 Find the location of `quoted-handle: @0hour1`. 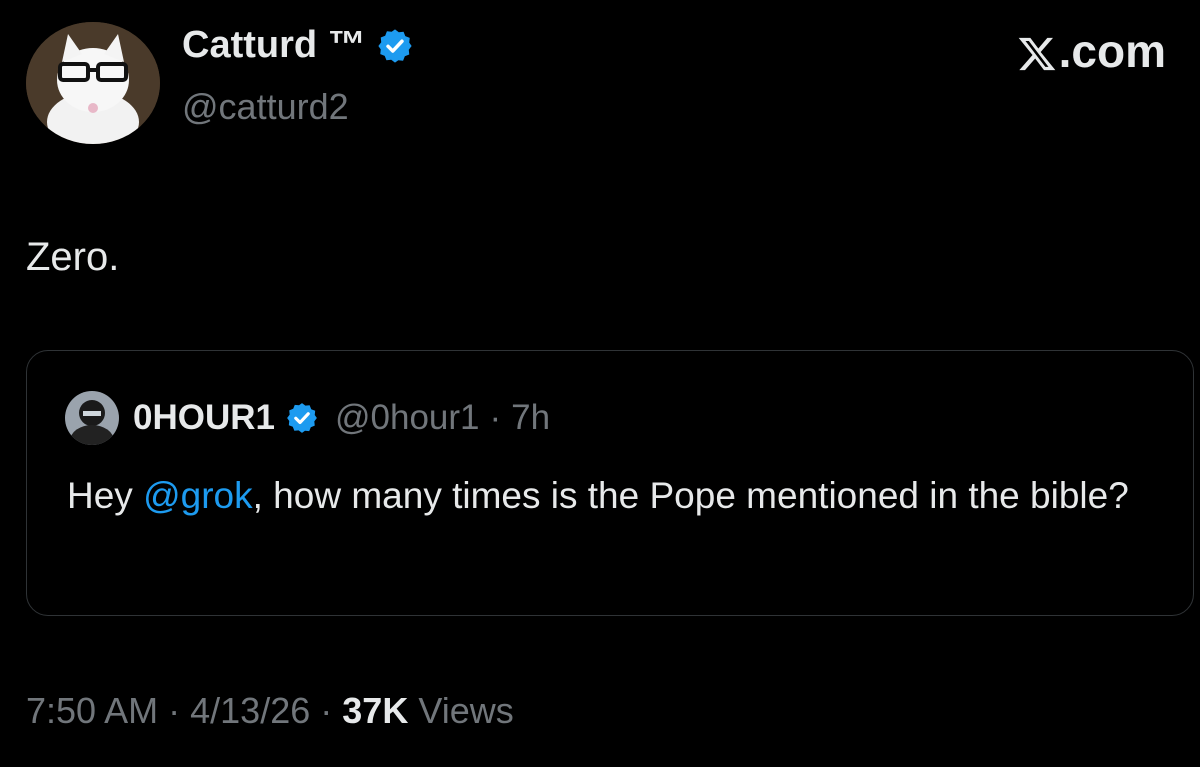

quoted-handle: @0hour1 is located at coordinates (407, 418).